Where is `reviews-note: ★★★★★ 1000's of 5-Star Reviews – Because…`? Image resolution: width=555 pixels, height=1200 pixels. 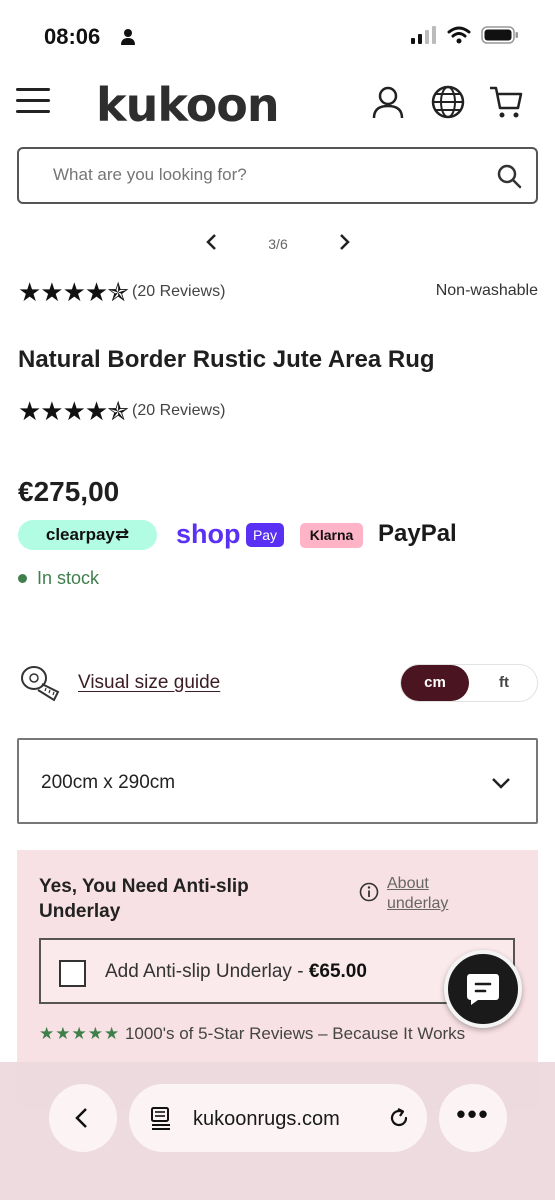
reviews-note: ★★★★★ 1000's of 5-Star Reviews – Because… is located at coordinates (269, 1034).